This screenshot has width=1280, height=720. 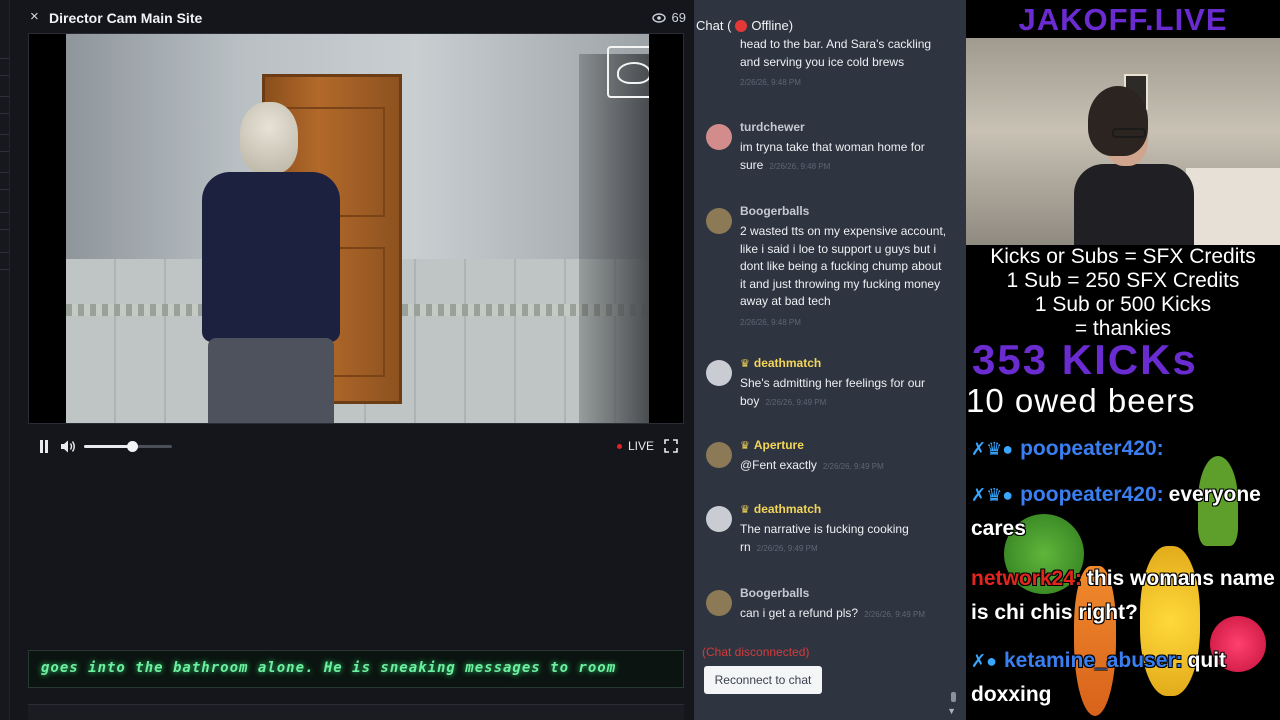 I want to click on overlay-chat-username: network24:, so click(x=1026, y=578).